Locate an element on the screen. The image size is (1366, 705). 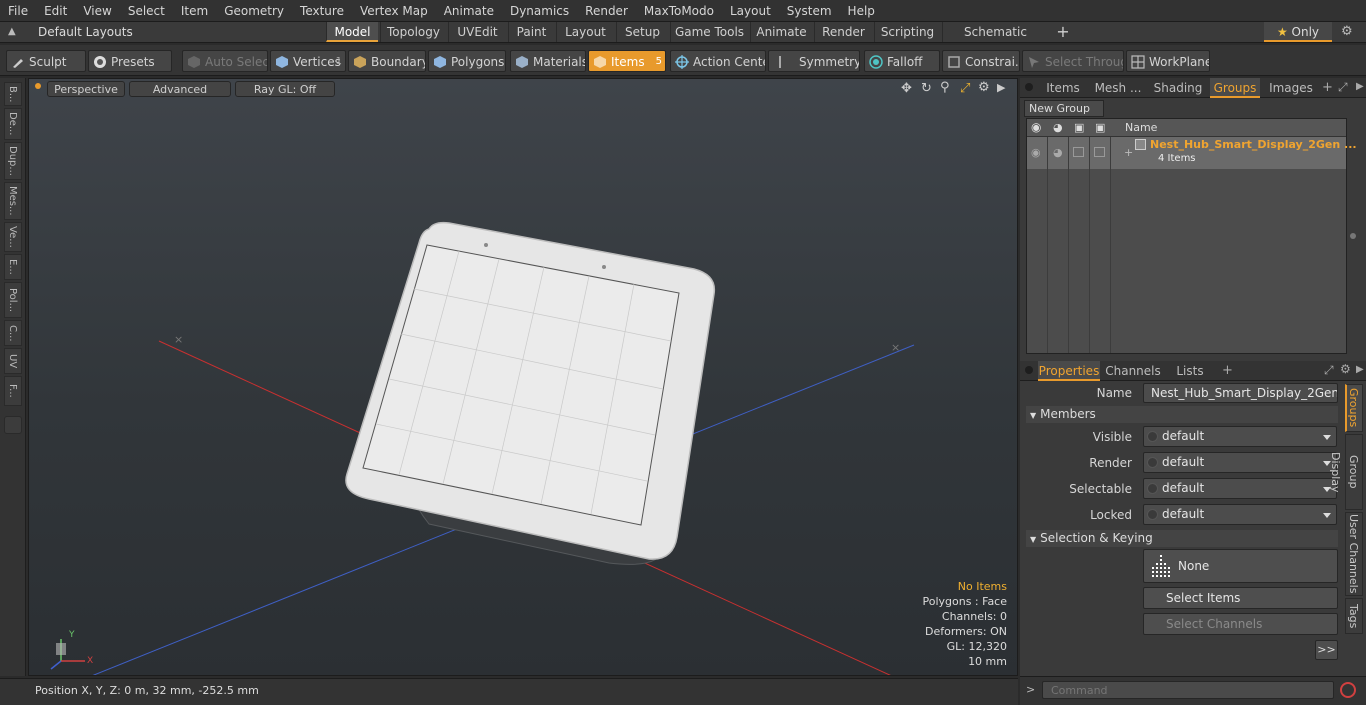
selectable-dropdown: default is located at coordinates (1240, 488).